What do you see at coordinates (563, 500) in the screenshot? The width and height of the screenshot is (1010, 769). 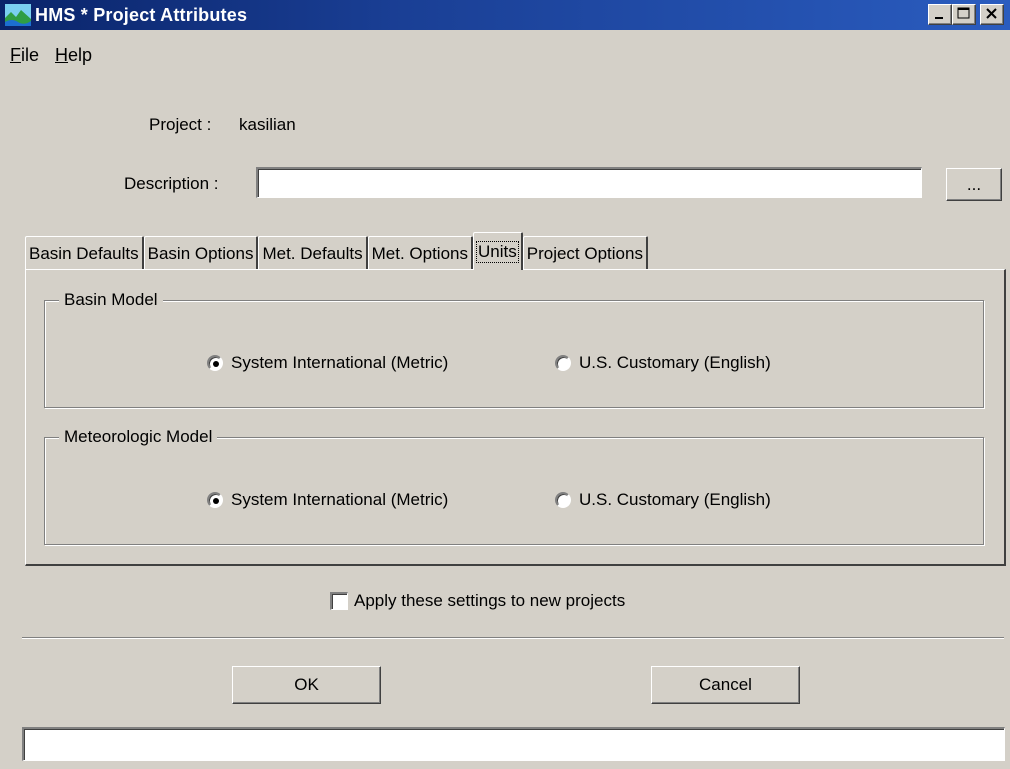 I see `met-english-radio` at bounding box center [563, 500].